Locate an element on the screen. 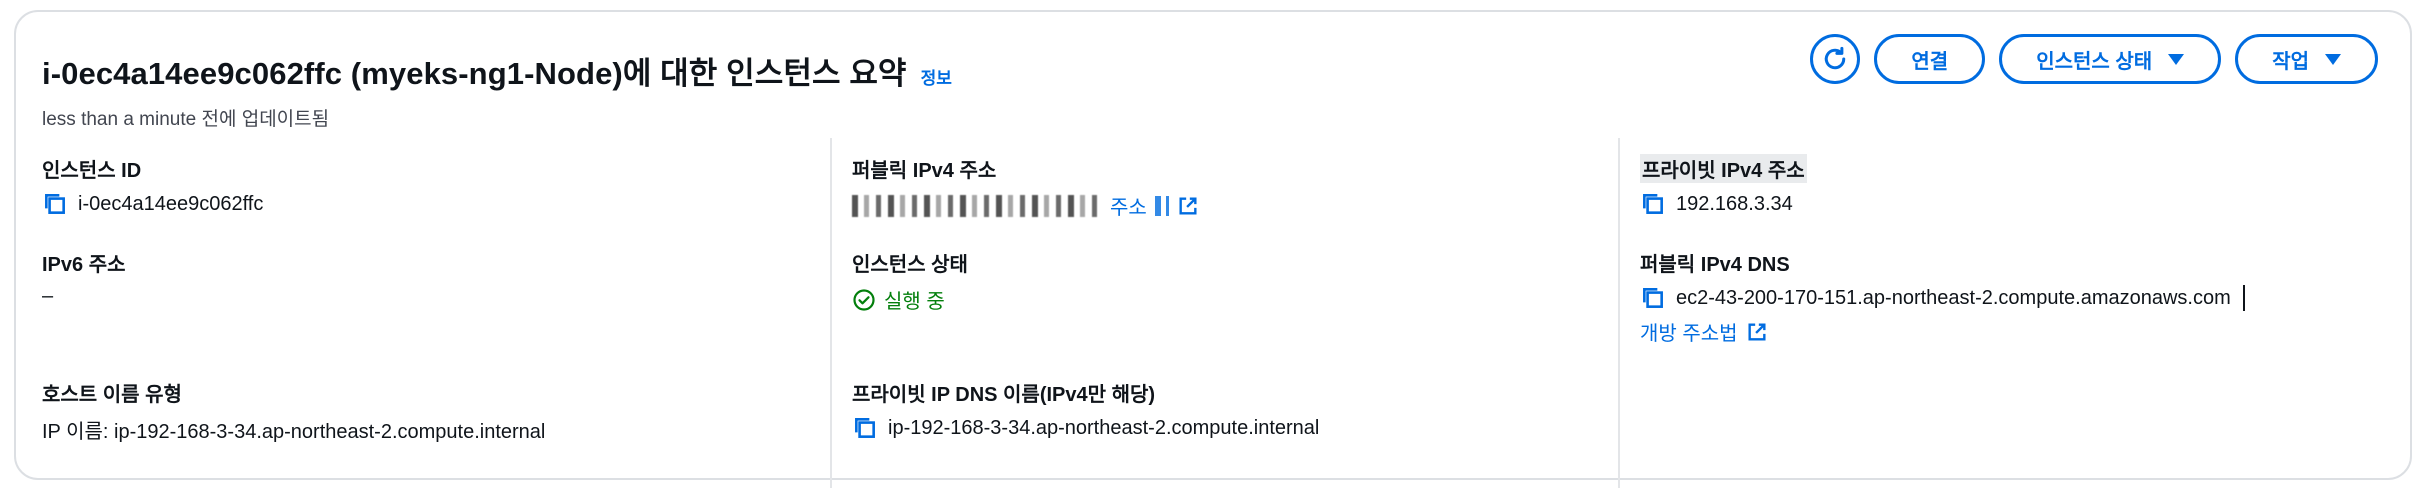 The image size is (2420, 488). header-actions: 연결 인스턴스 상태 작업 is located at coordinates (2094, 59).